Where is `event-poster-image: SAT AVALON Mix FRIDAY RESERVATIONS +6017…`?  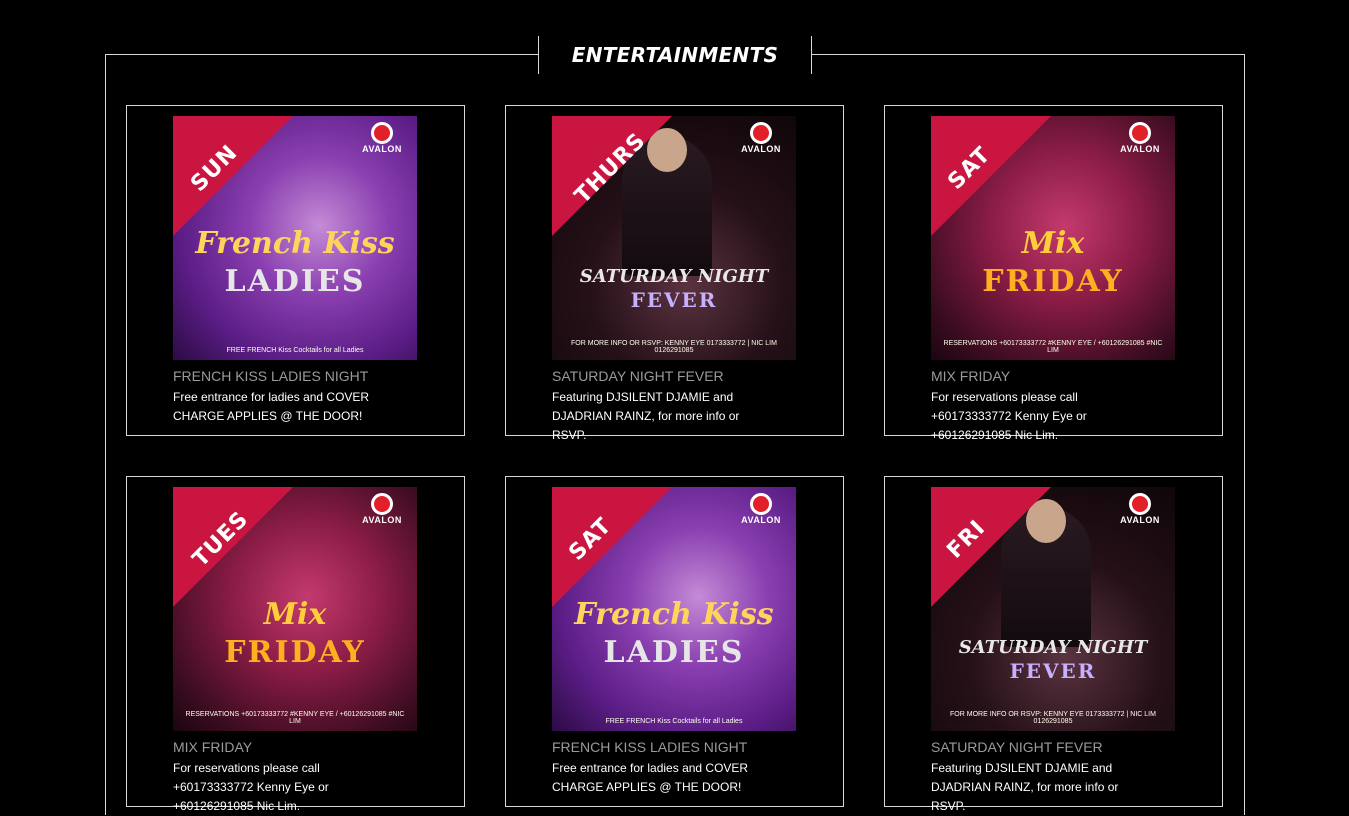
event-poster-image: SAT AVALON Mix FRIDAY RESERVATIONS +6017… is located at coordinates (1053, 238).